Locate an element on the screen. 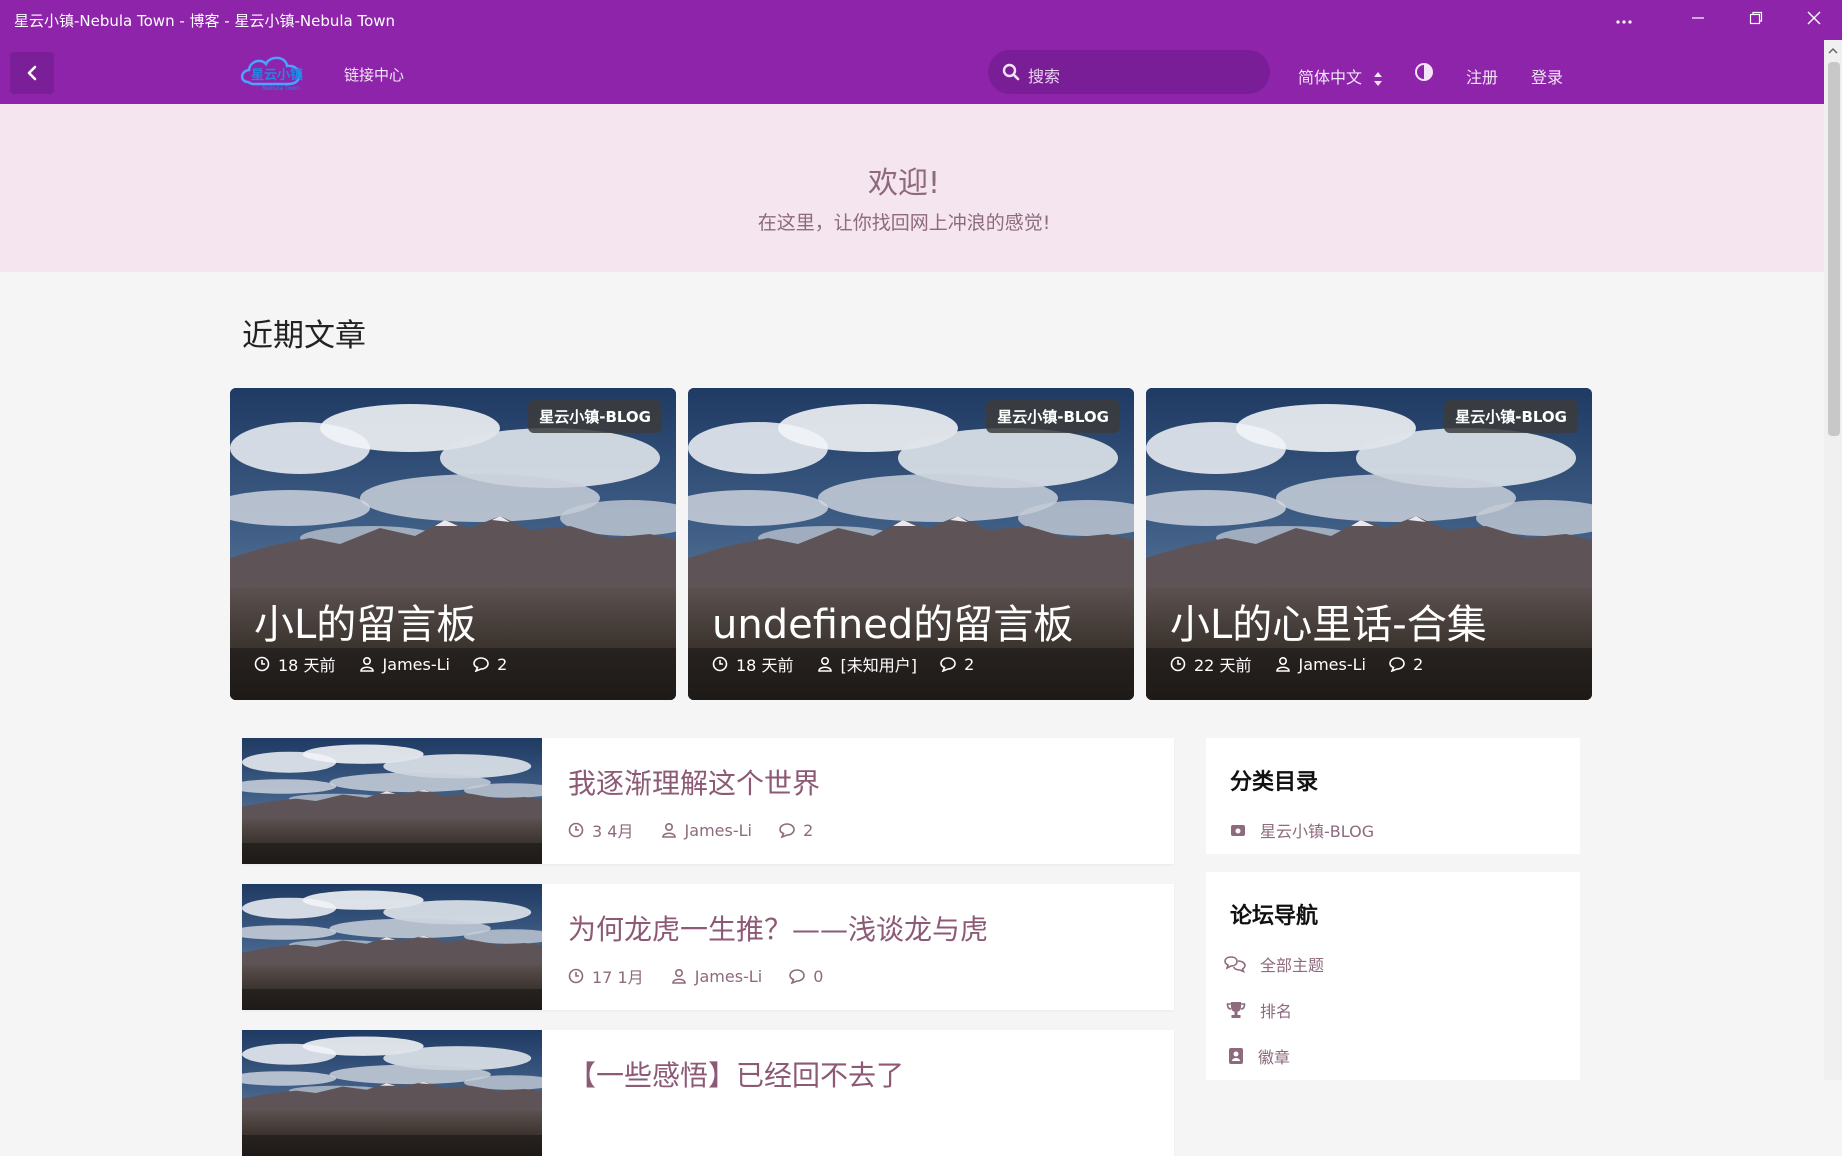 Image resolution: width=1842 pixels, height=1156 pixels. post-meta: 3 4月 James-Li 2 is located at coordinates (701, 830).